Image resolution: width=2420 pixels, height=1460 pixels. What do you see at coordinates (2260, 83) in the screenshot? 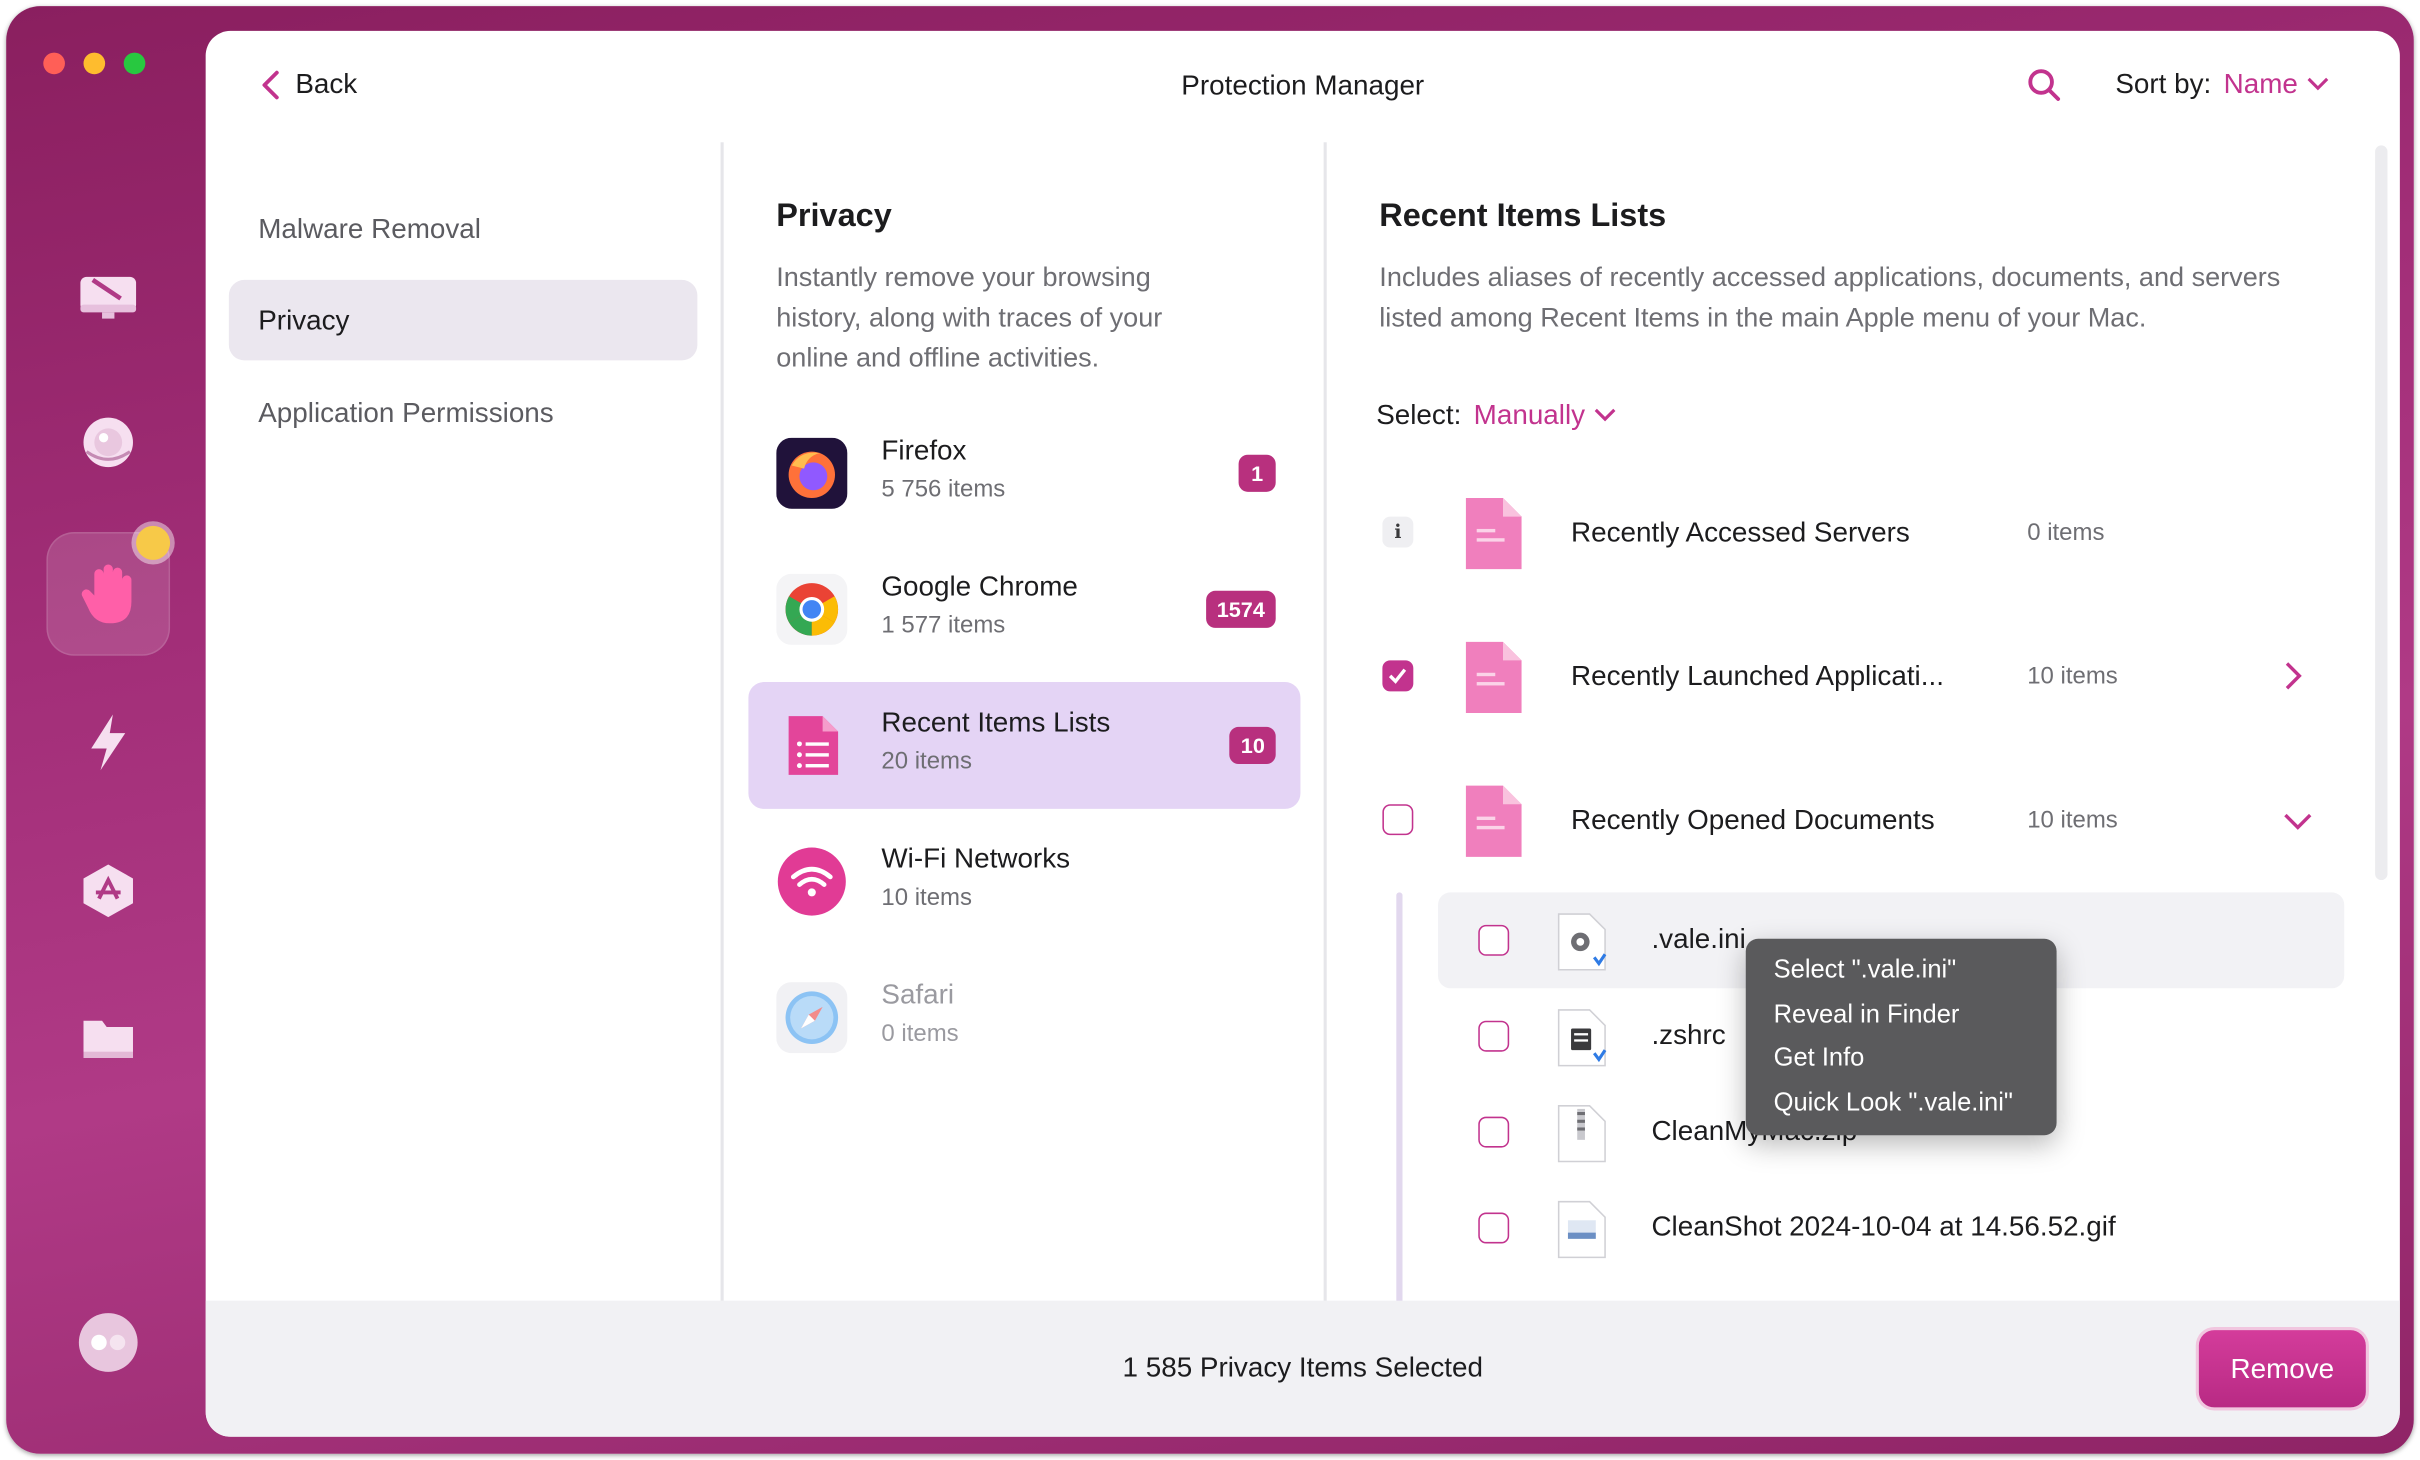
I see `sort-value: Name` at bounding box center [2260, 83].